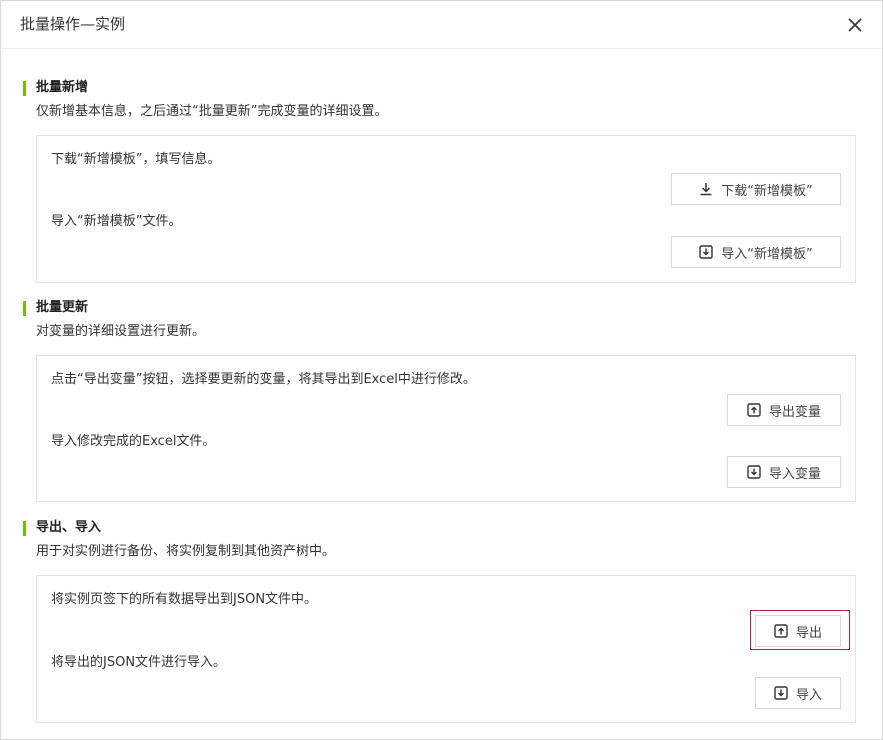 Image resolution: width=883 pixels, height=740 pixels. I want to click on export-json-button: 导出, so click(798, 631).